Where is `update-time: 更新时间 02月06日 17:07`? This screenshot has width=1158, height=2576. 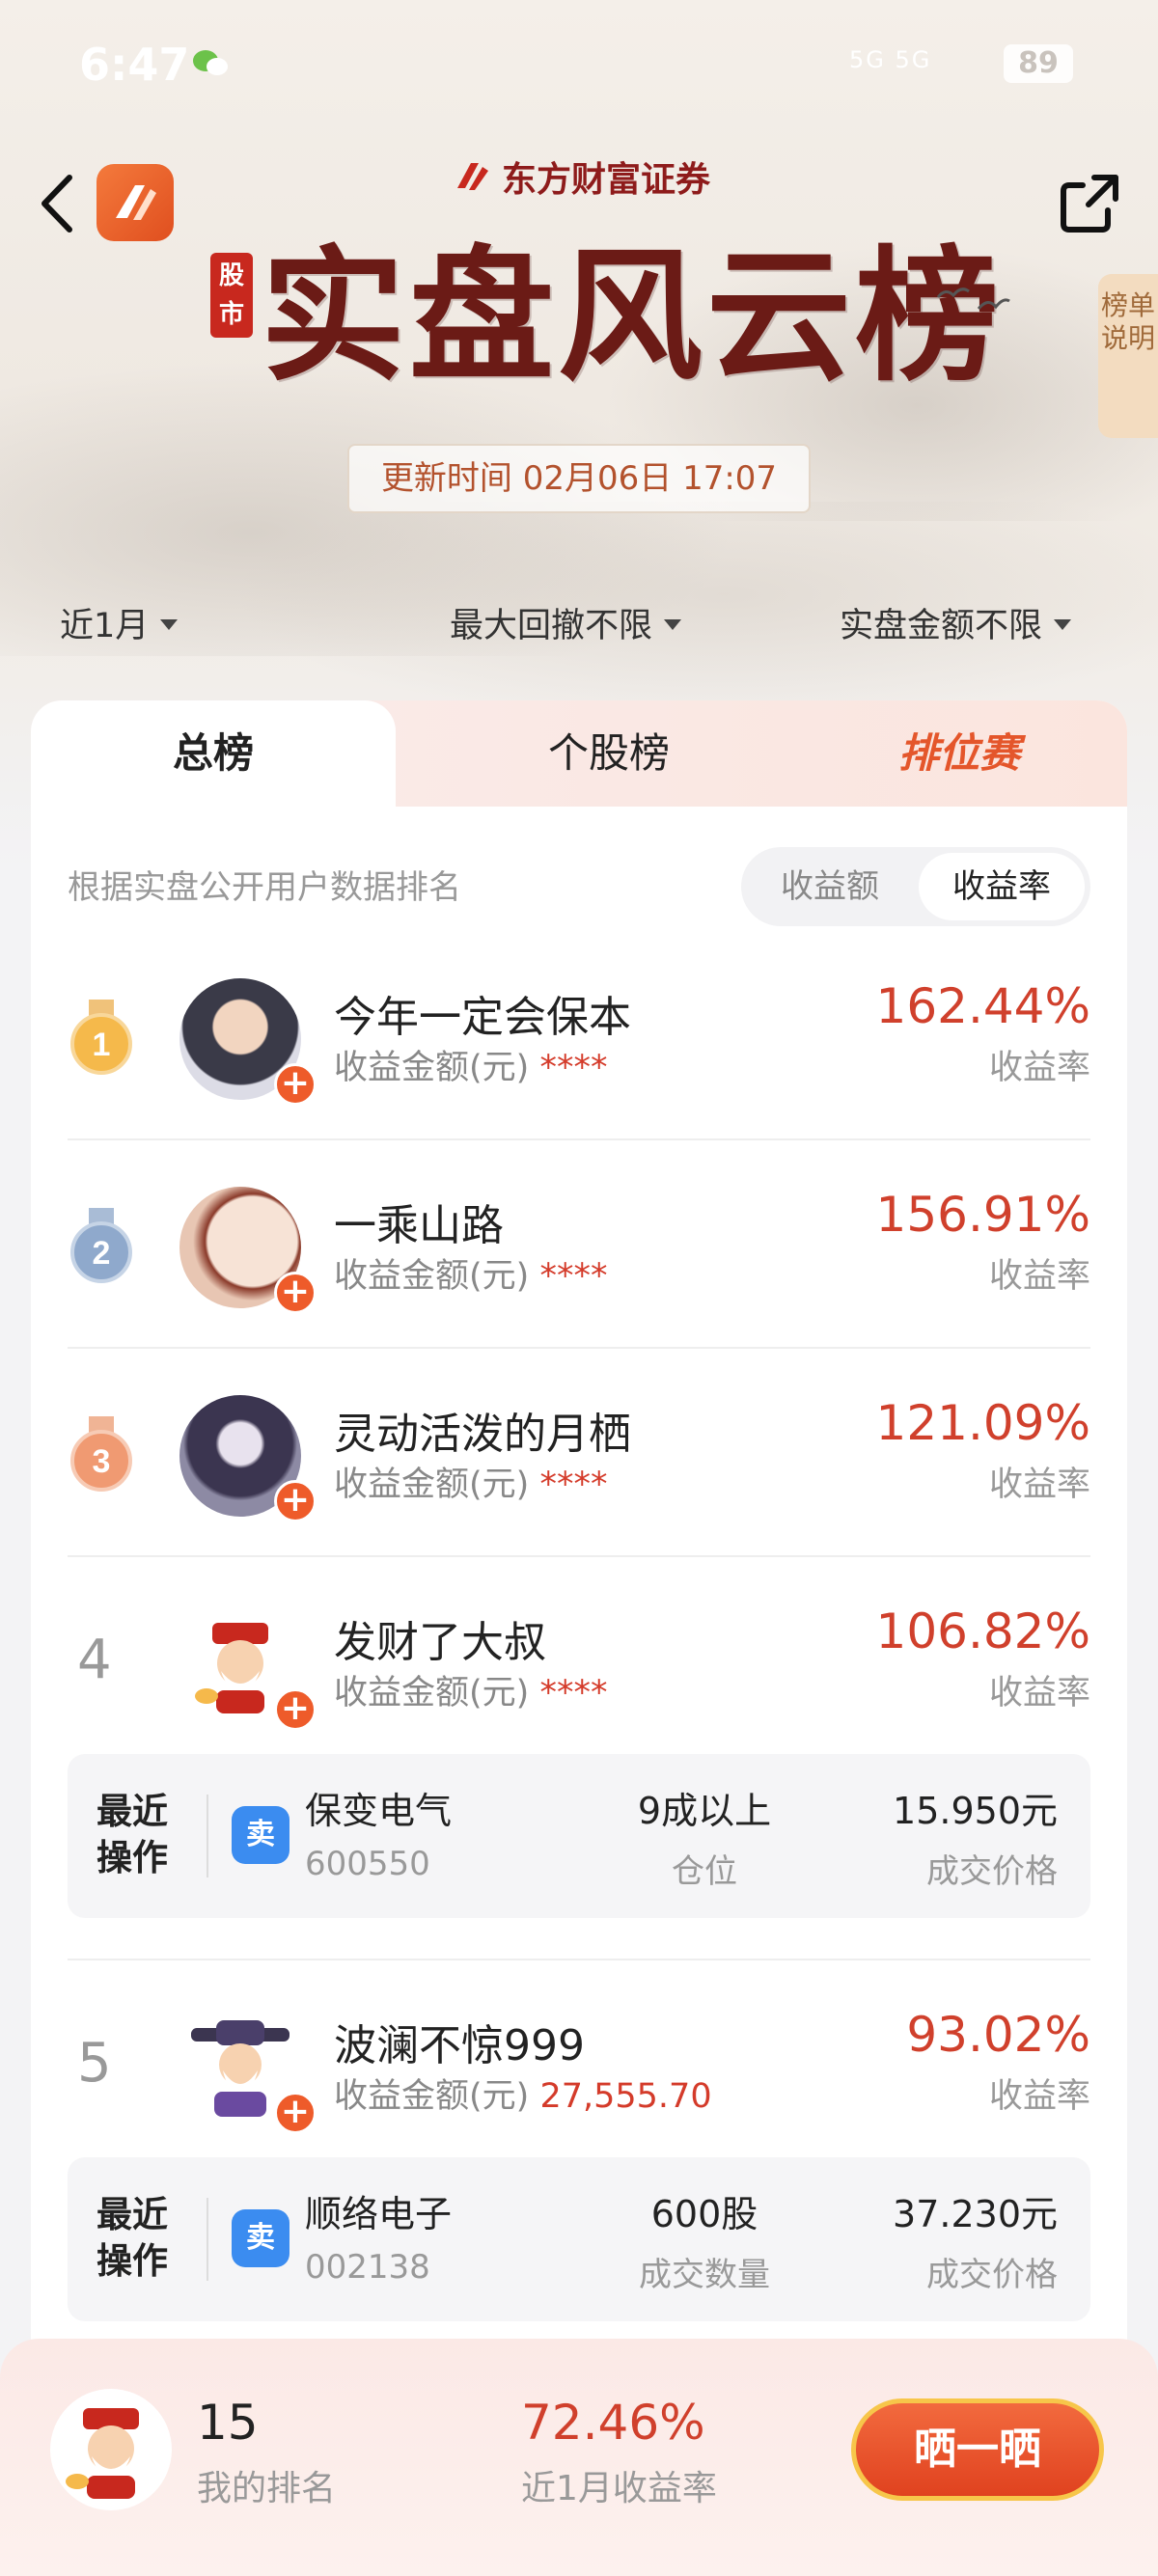
update-time: 更新时间 02月06日 17:07 is located at coordinates (579, 478).